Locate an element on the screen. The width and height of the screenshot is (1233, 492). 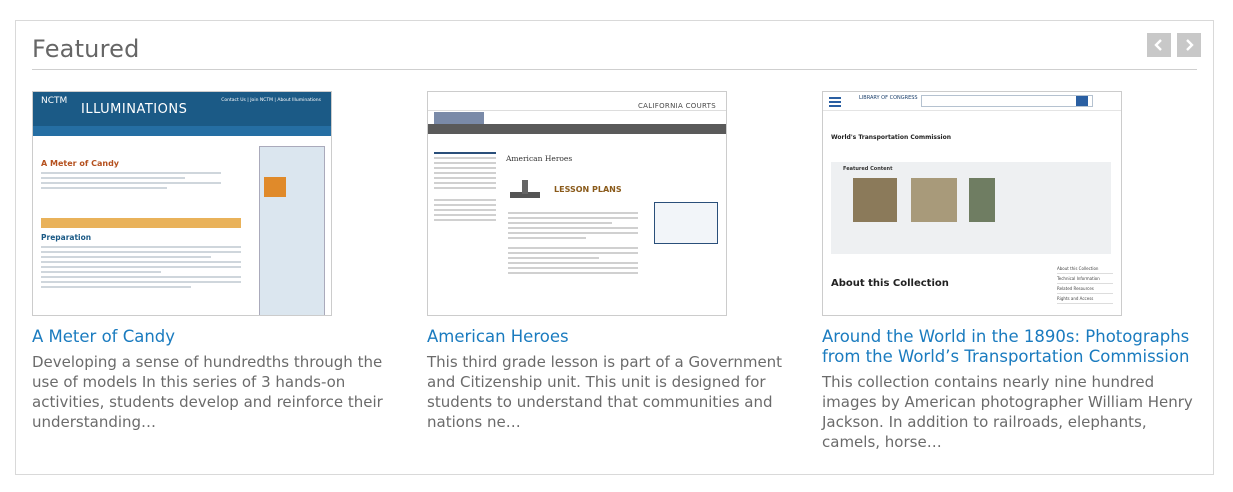
thumb-featured: Featured Content is located at coordinates (971, 208).